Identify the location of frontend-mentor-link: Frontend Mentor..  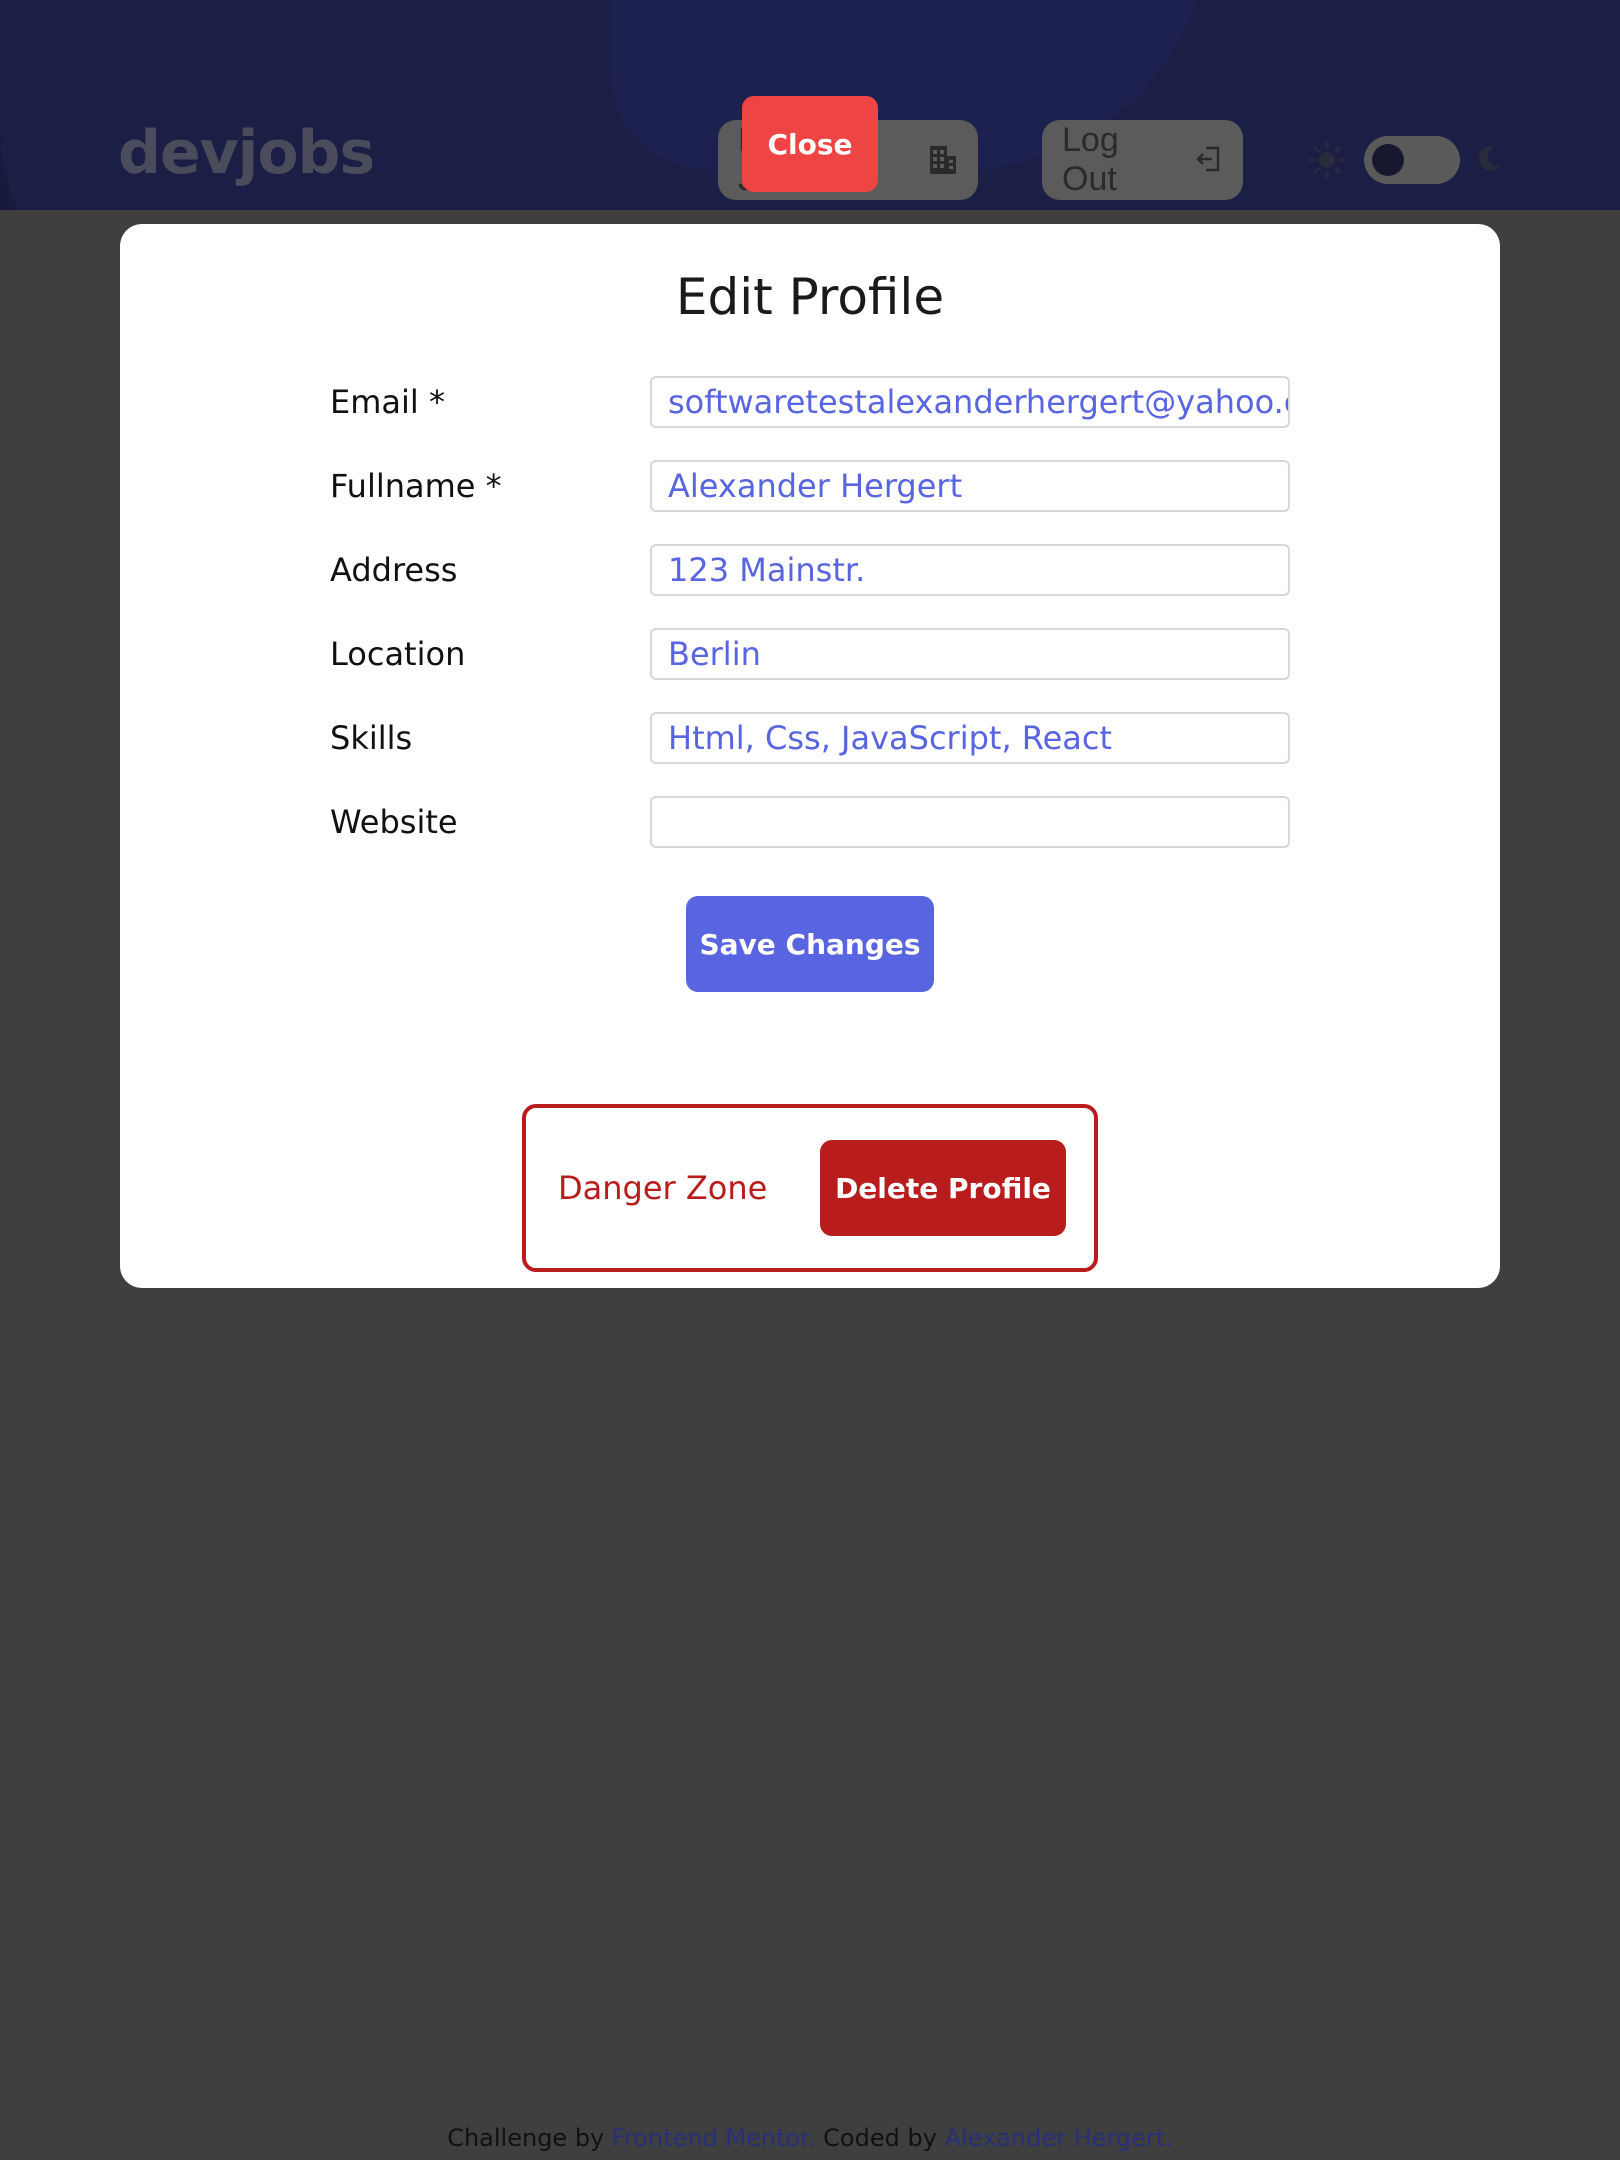
(714, 2138).